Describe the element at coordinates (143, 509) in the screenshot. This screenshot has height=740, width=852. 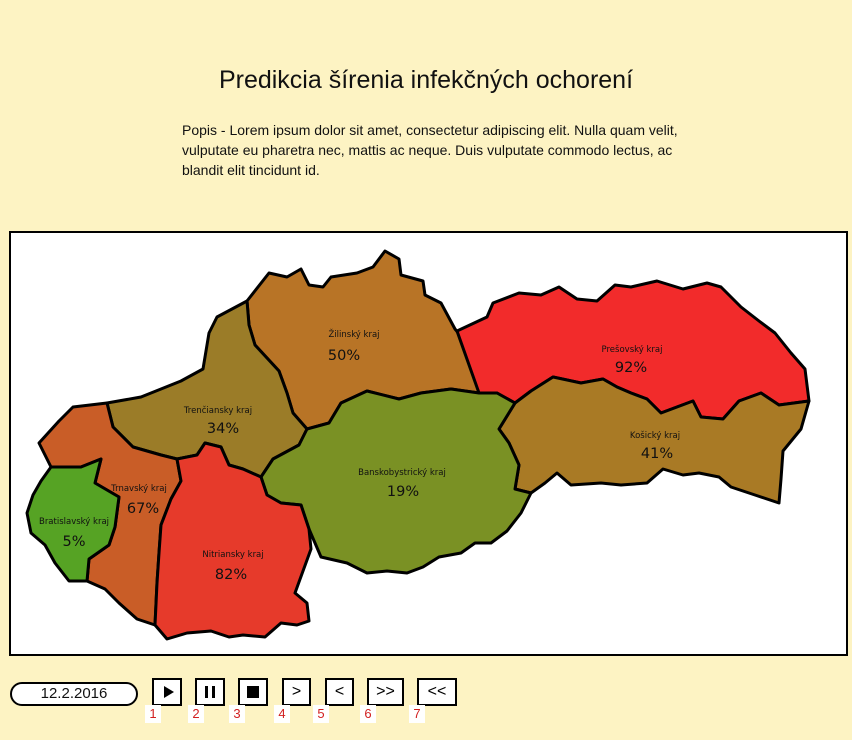
I see `value-trnavsky: 67%` at that location.